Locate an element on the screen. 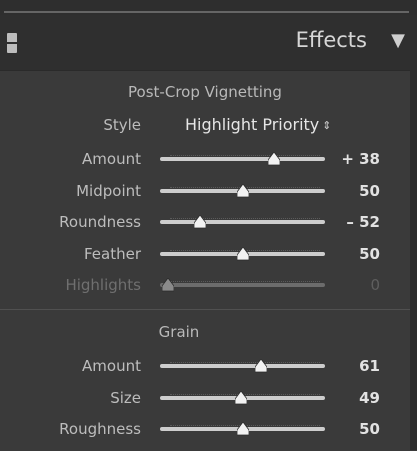 The width and height of the screenshot is (417, 451). style-label: Style is located at coordinates (122, 125).